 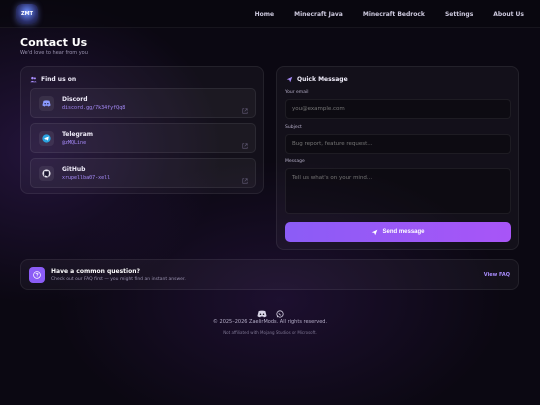 I want to click on contact-value: discord.gg/7k34fyfQq8, so click(x=94, y=108).